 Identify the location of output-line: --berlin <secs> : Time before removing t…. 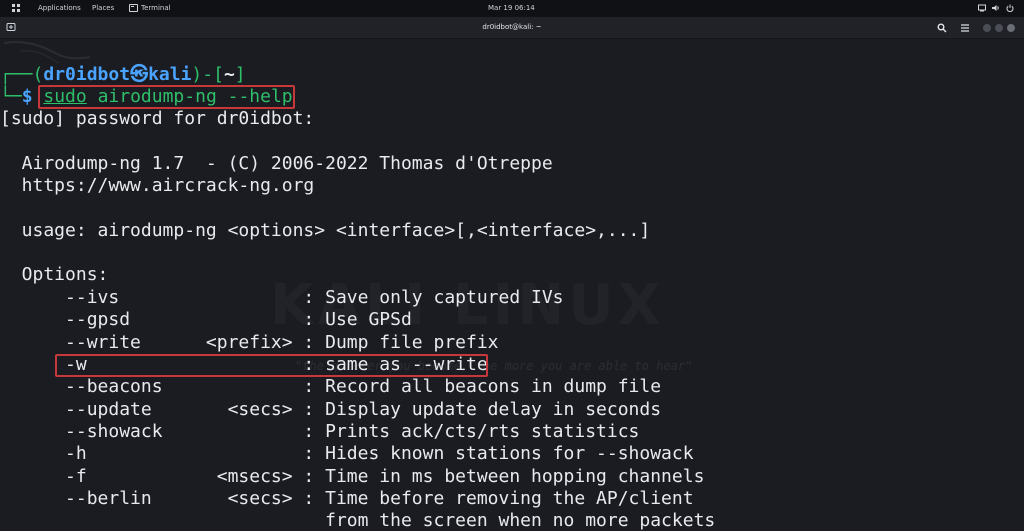
(347, 498).